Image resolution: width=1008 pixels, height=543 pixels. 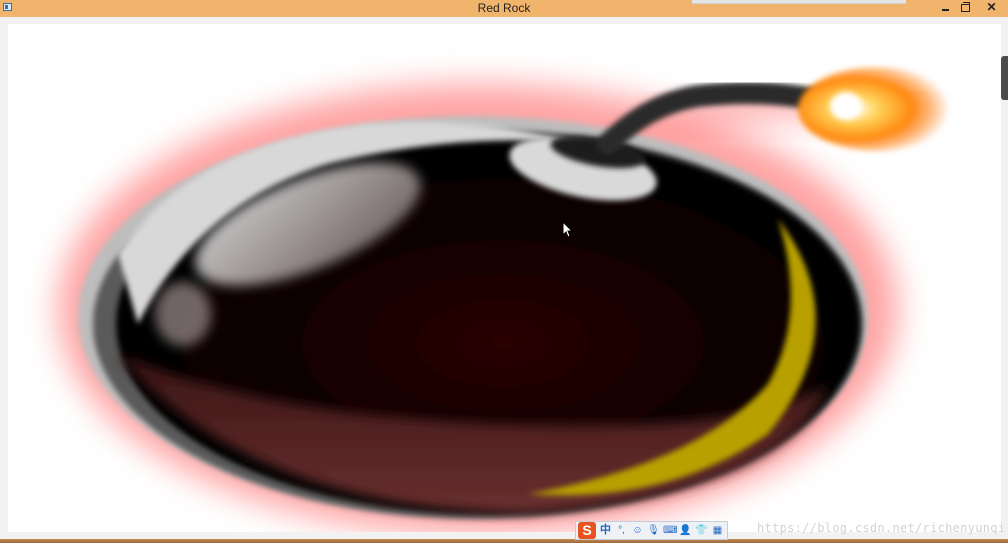 I want to click on minimize-icon, so click(x=945, y=10).